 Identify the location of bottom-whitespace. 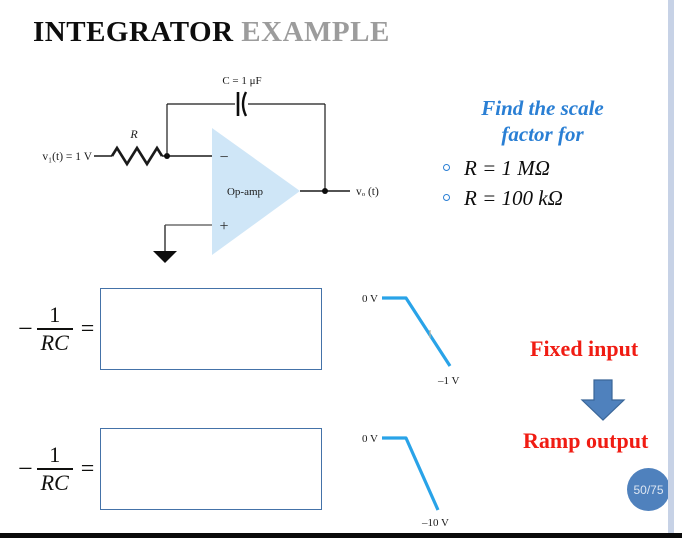
(341, 548).